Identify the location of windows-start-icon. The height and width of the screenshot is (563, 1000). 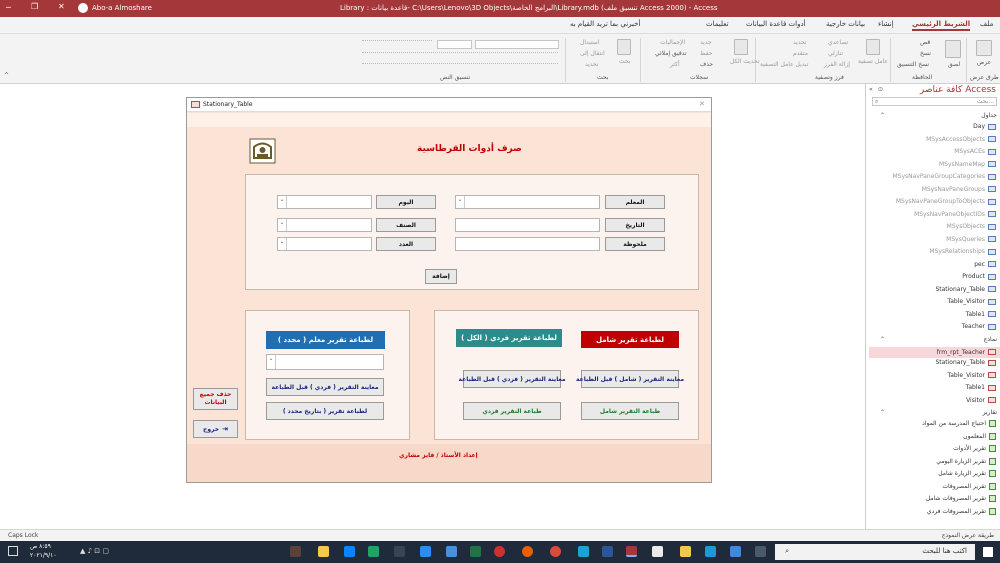
(988, 552).